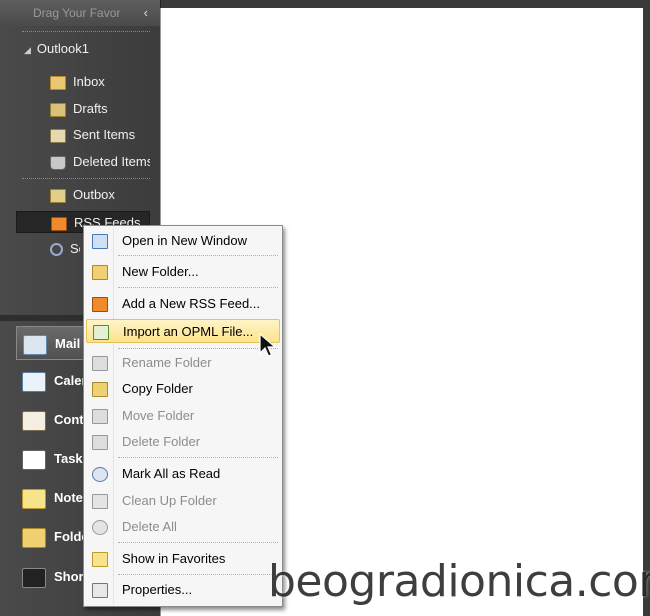 The height and width of the screenshot is (616, 650). Describe the element at coordinates (62, 48) in the screenshot. I see `account-name: Outlook1` at that location.